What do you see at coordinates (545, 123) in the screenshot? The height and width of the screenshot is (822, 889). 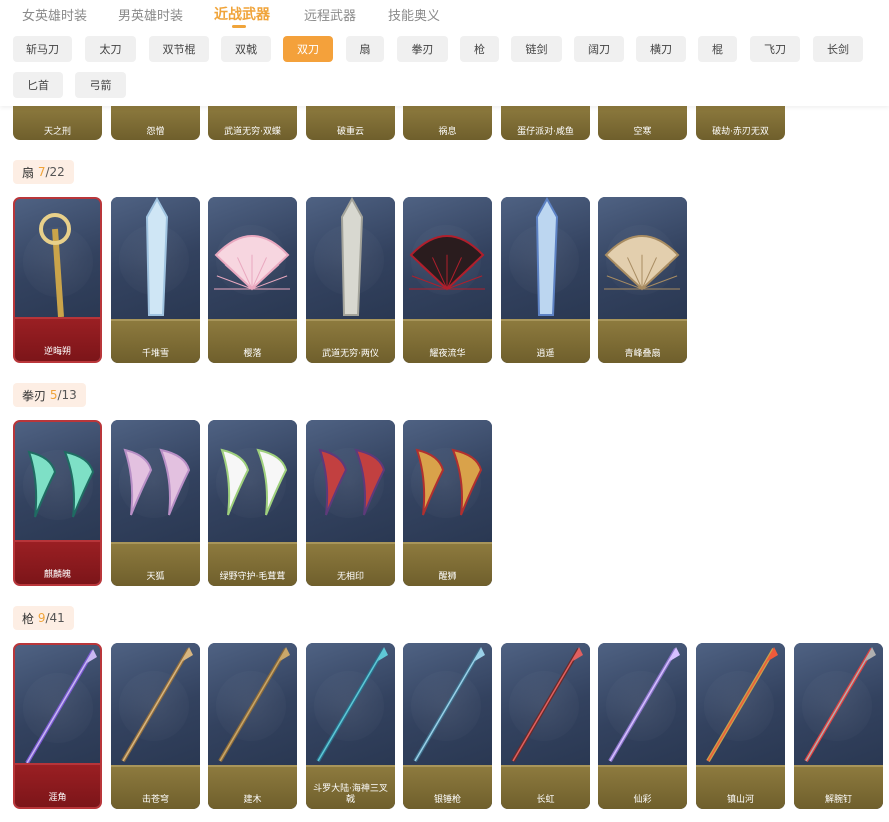 I see `weapon-card: 蛋仔派对·咸鱼` at bounding box center [545, 123].